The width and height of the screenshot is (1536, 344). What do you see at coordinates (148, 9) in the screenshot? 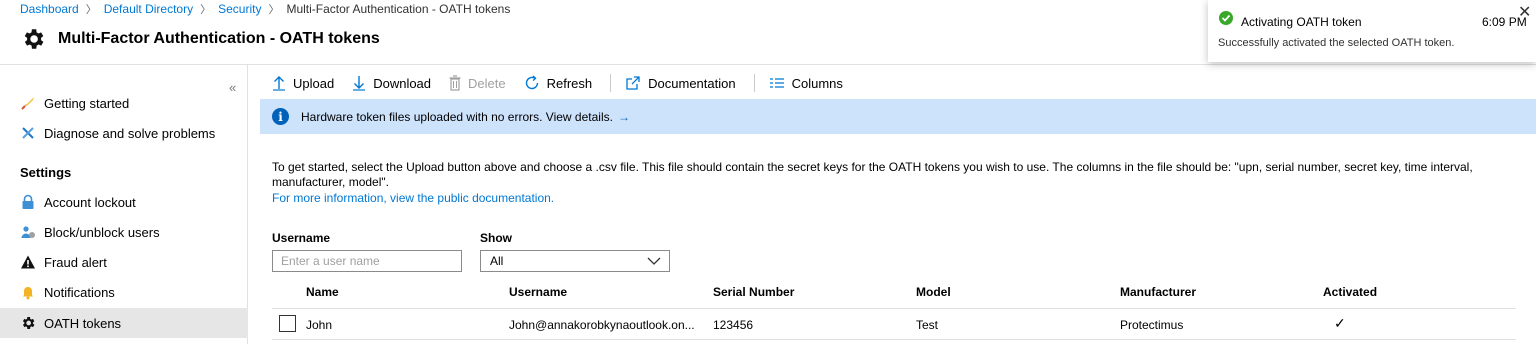
I see `breadcrumb-default-directory: Default Directory` at bounding box center [148, 9].